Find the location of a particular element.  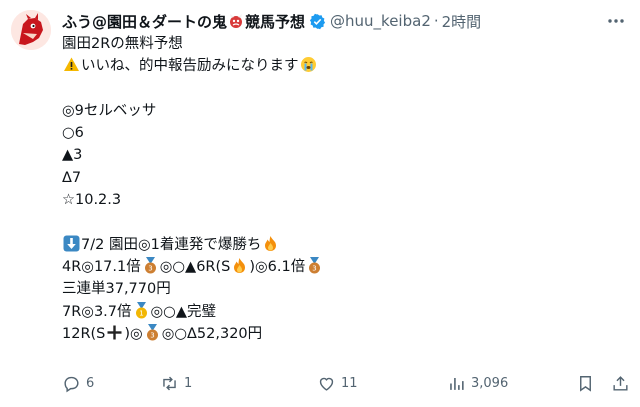

avatar is located at coordinates (31, 30).